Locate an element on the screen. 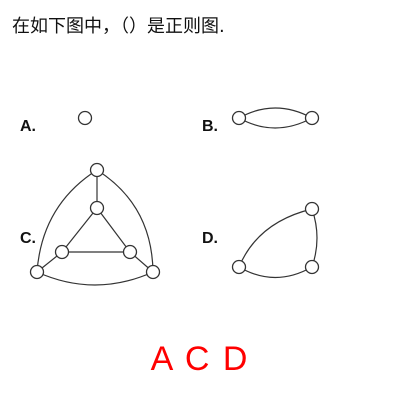  graph-c-inner-edge-left is located at coordinates (79, 230).